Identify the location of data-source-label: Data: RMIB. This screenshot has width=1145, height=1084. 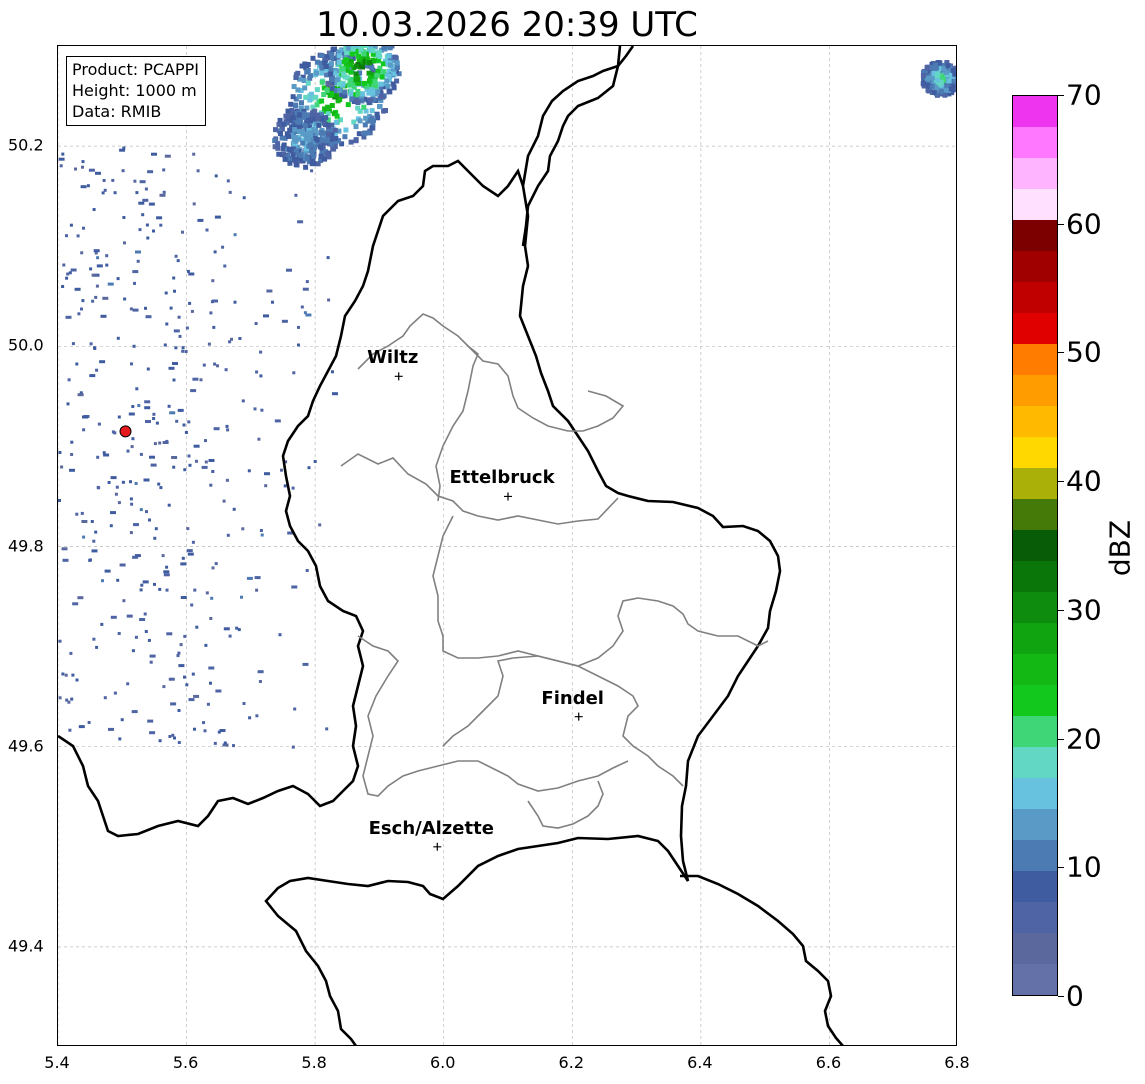
(117, 111).